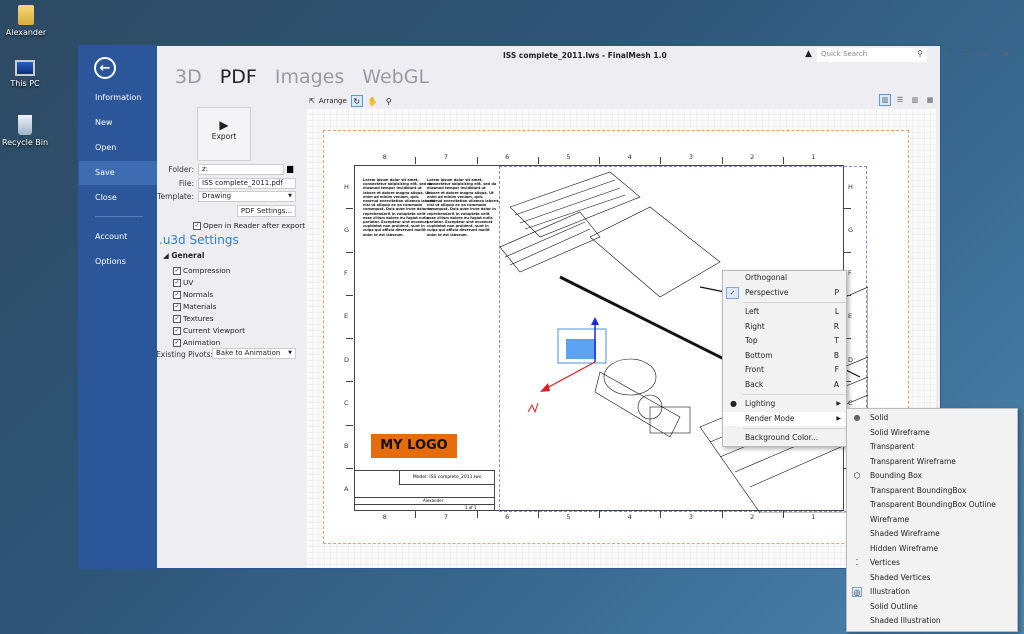 The width and height of the screenshot is (1024, 634). I want to click on backstage-item-open: Open, so click(118, 148).